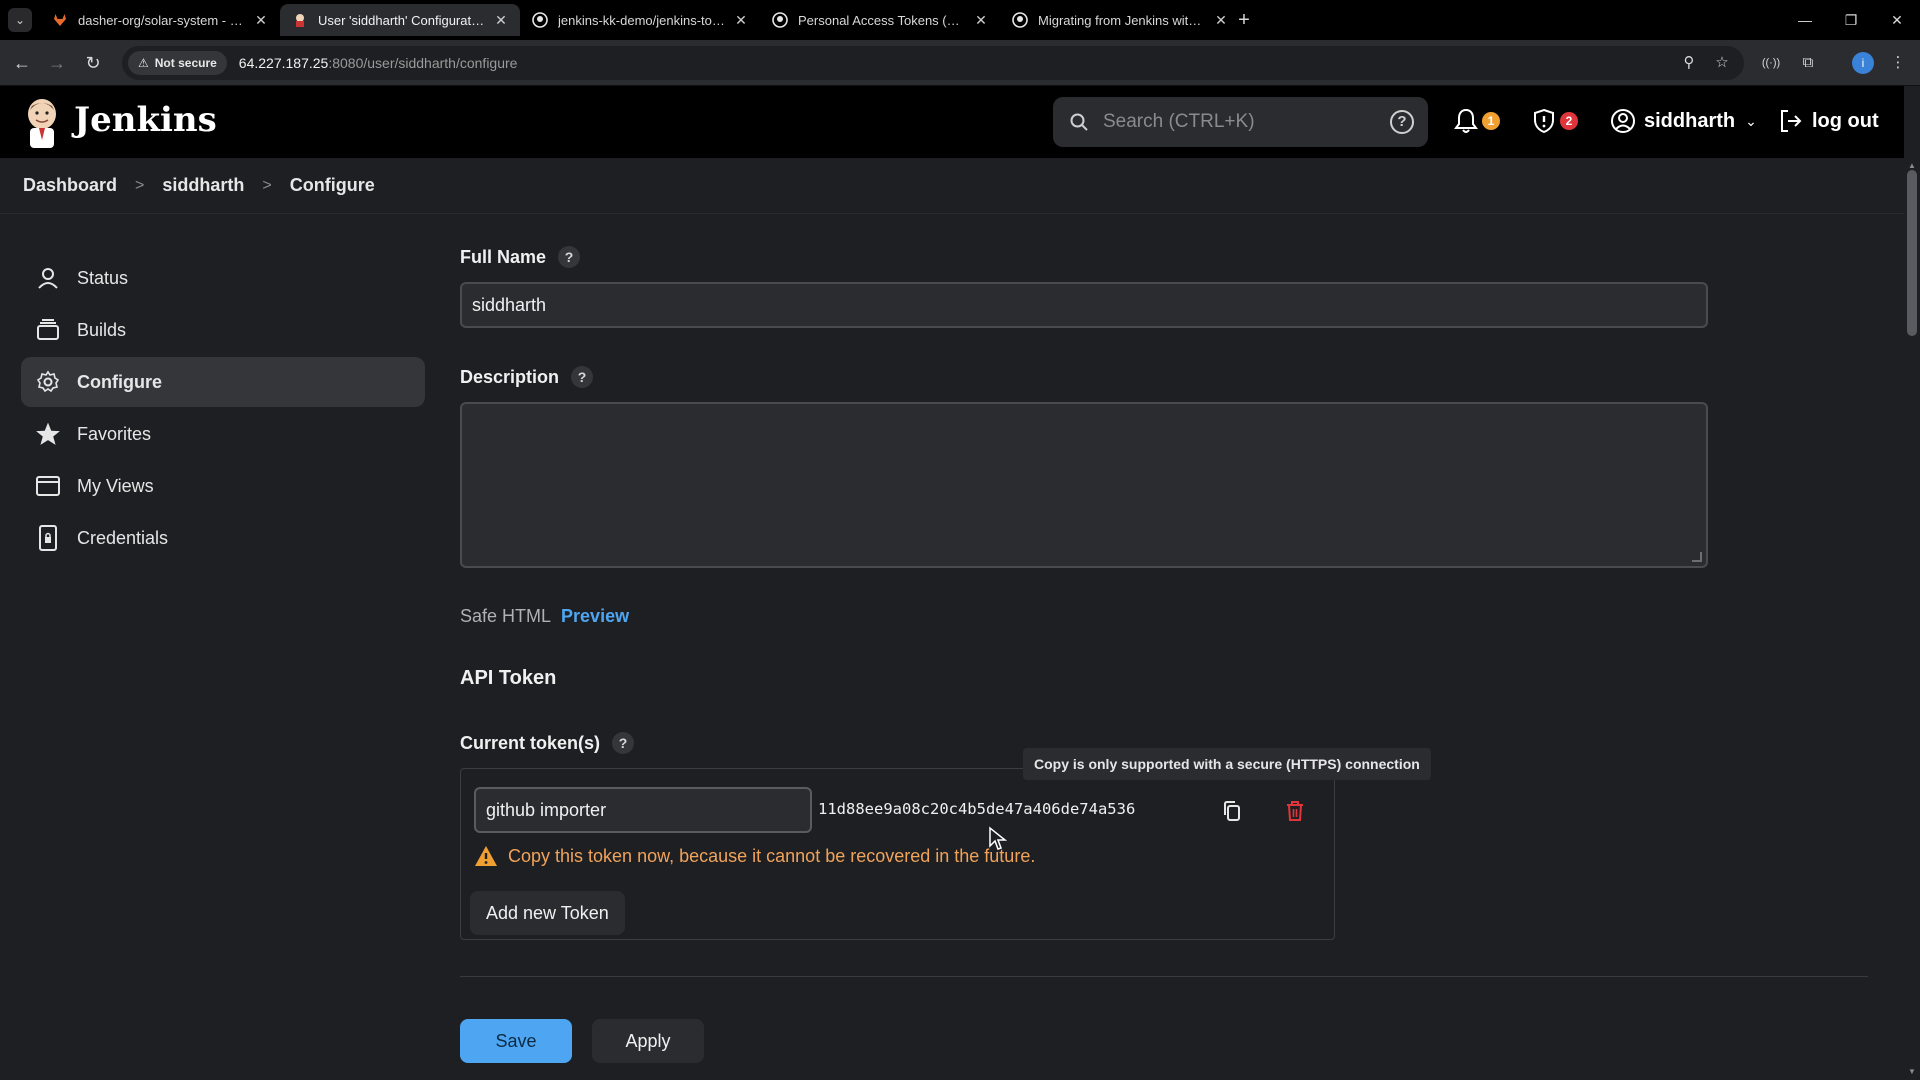 This screenshot has width=1920, height=1080. I want to click on security-indicator: ⚠ Not secure, so click(177, 63).